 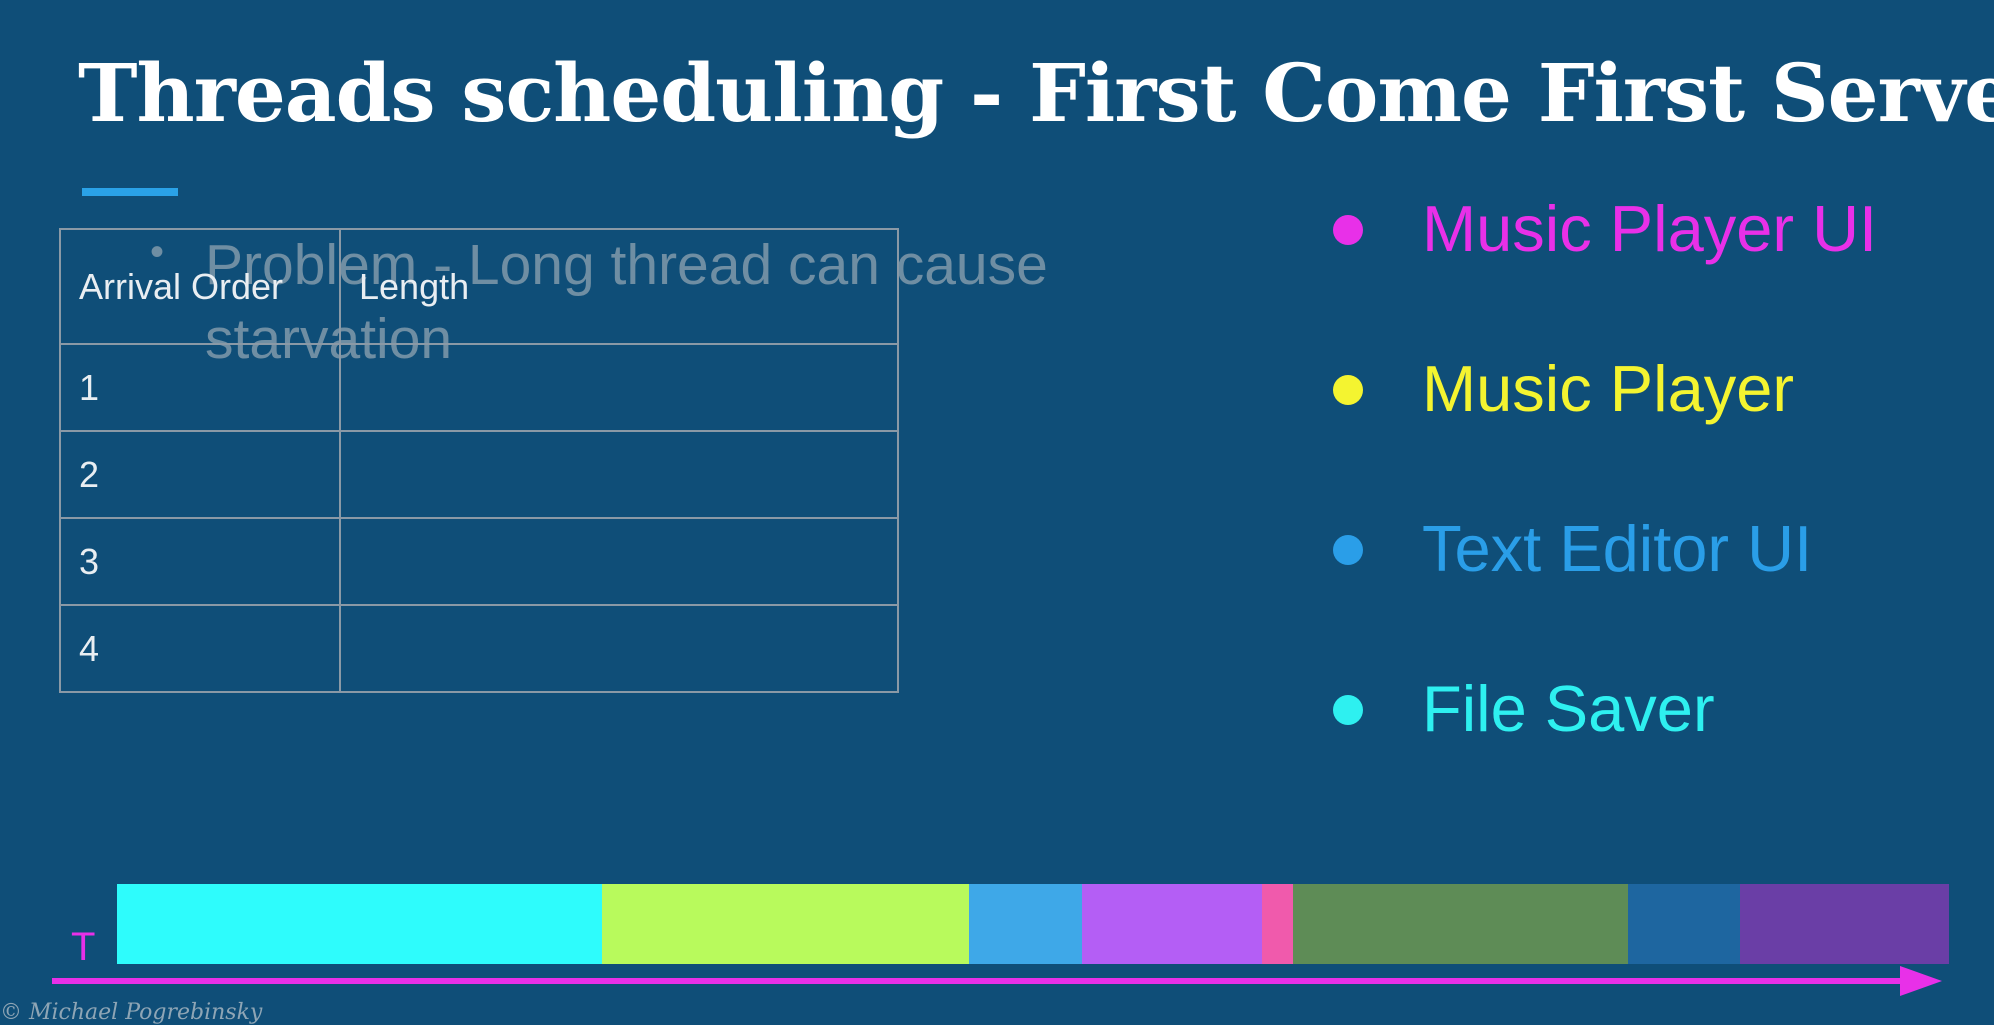 I want to click on legend-label: Music Player, so click(x=1608, y=388).